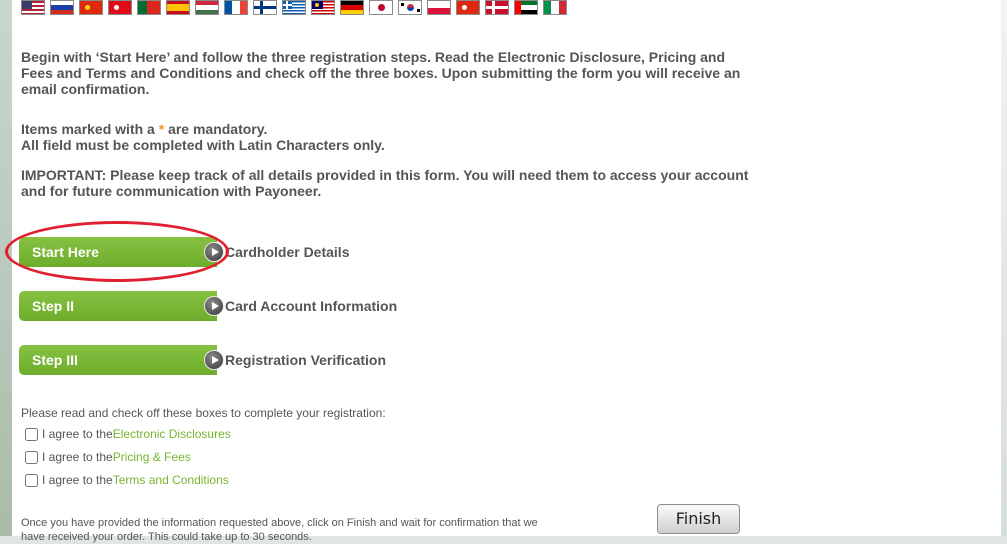 This screenshot has height=544, width=1007. Describe the element at coordinates (121, 252) in the screenshot. I see `start-here-button: Start Here` at that location.